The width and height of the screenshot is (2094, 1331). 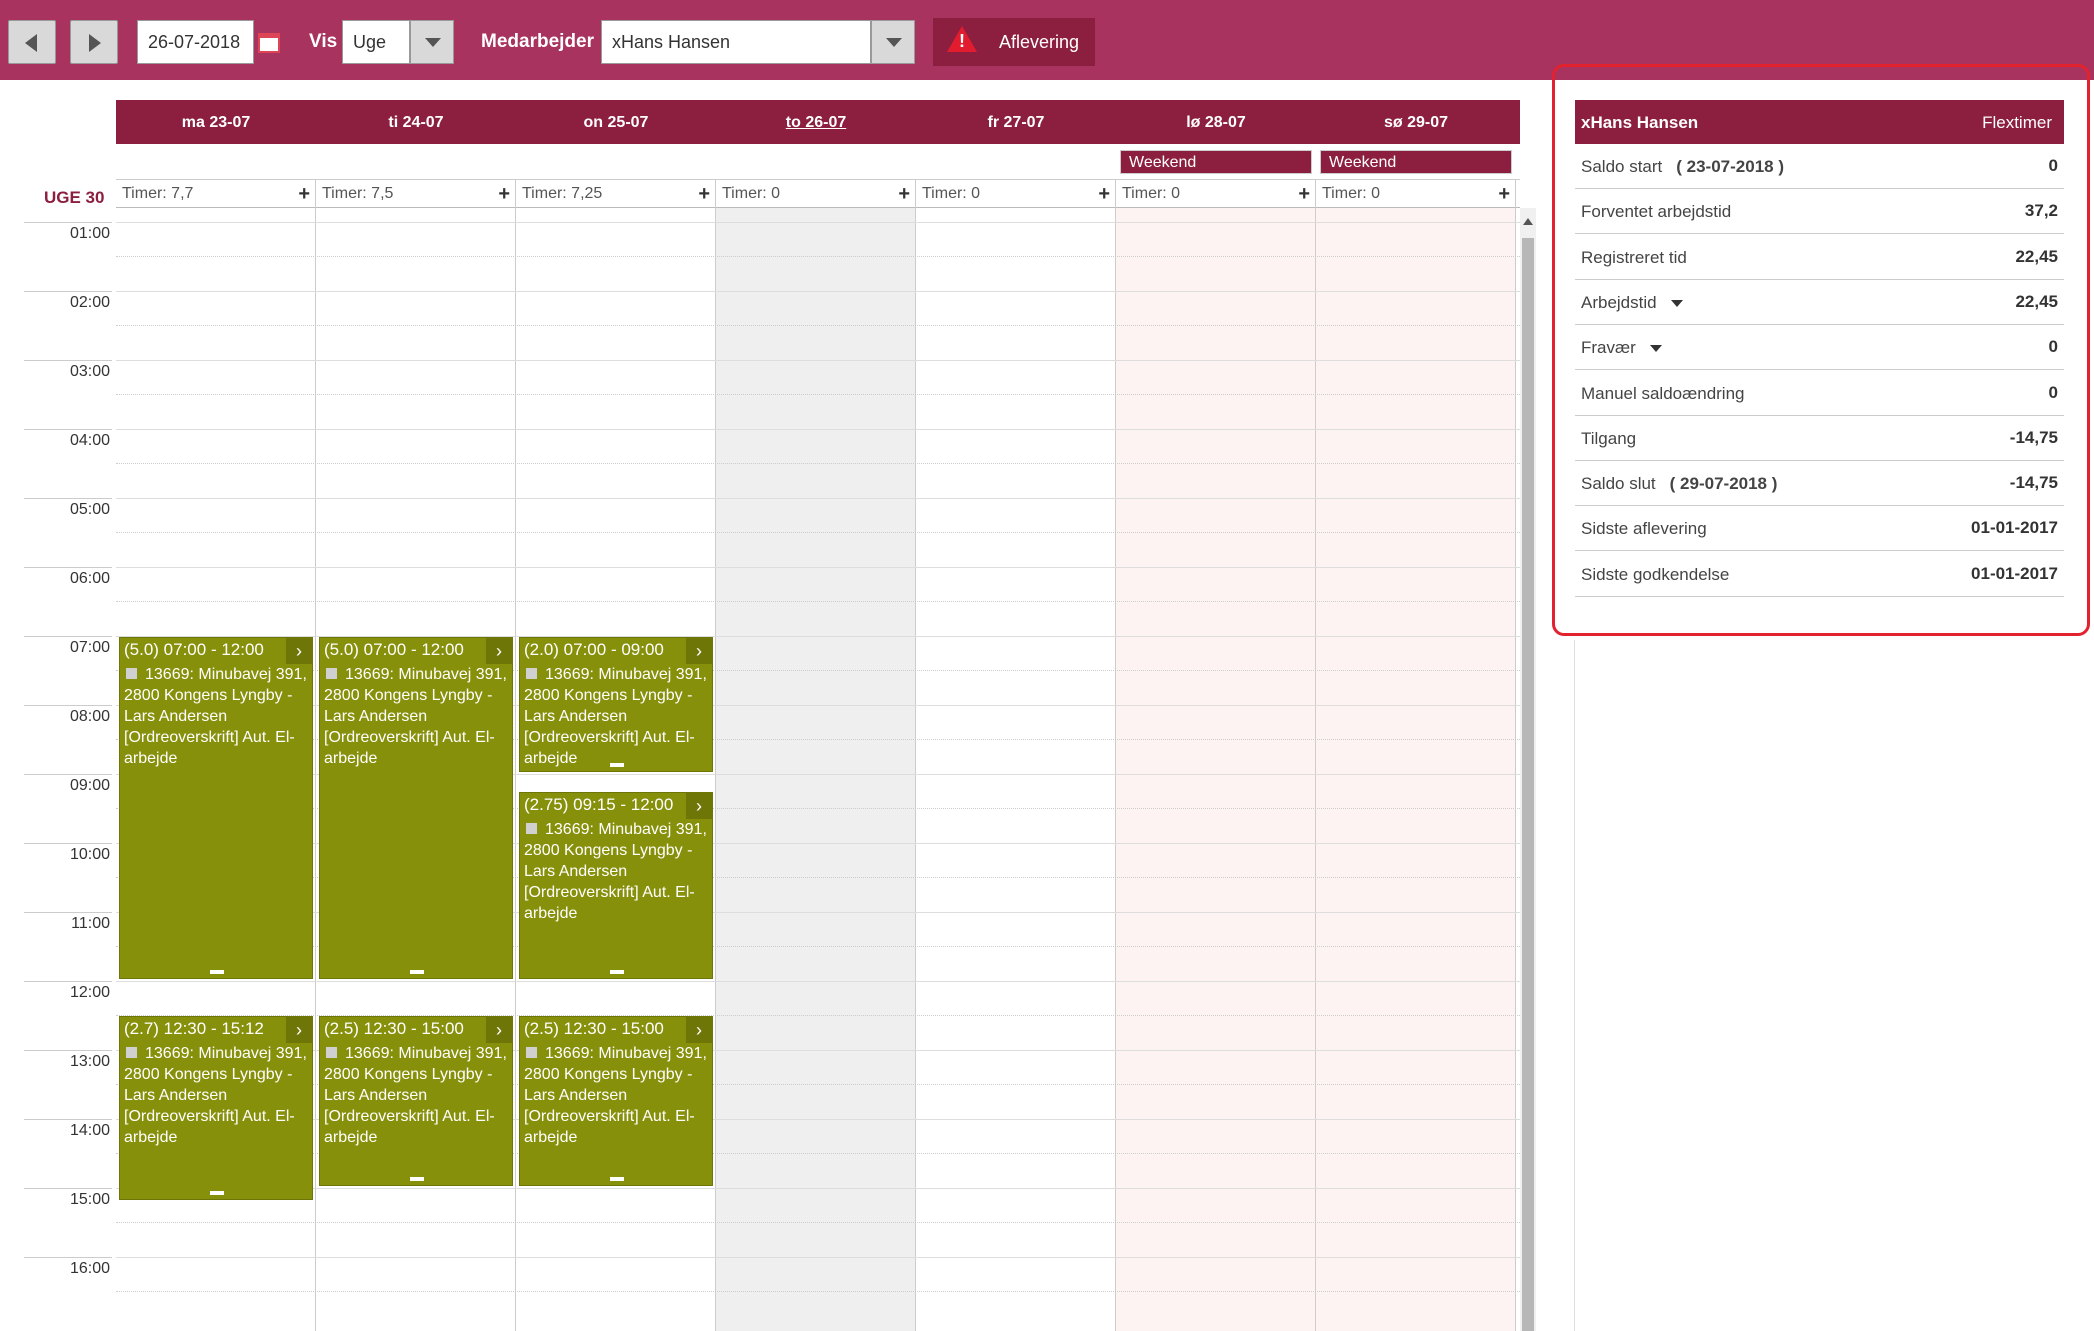 I want to click on flextimer-header: xHans Hansen Flextimer, so click(x=1819, y=122).